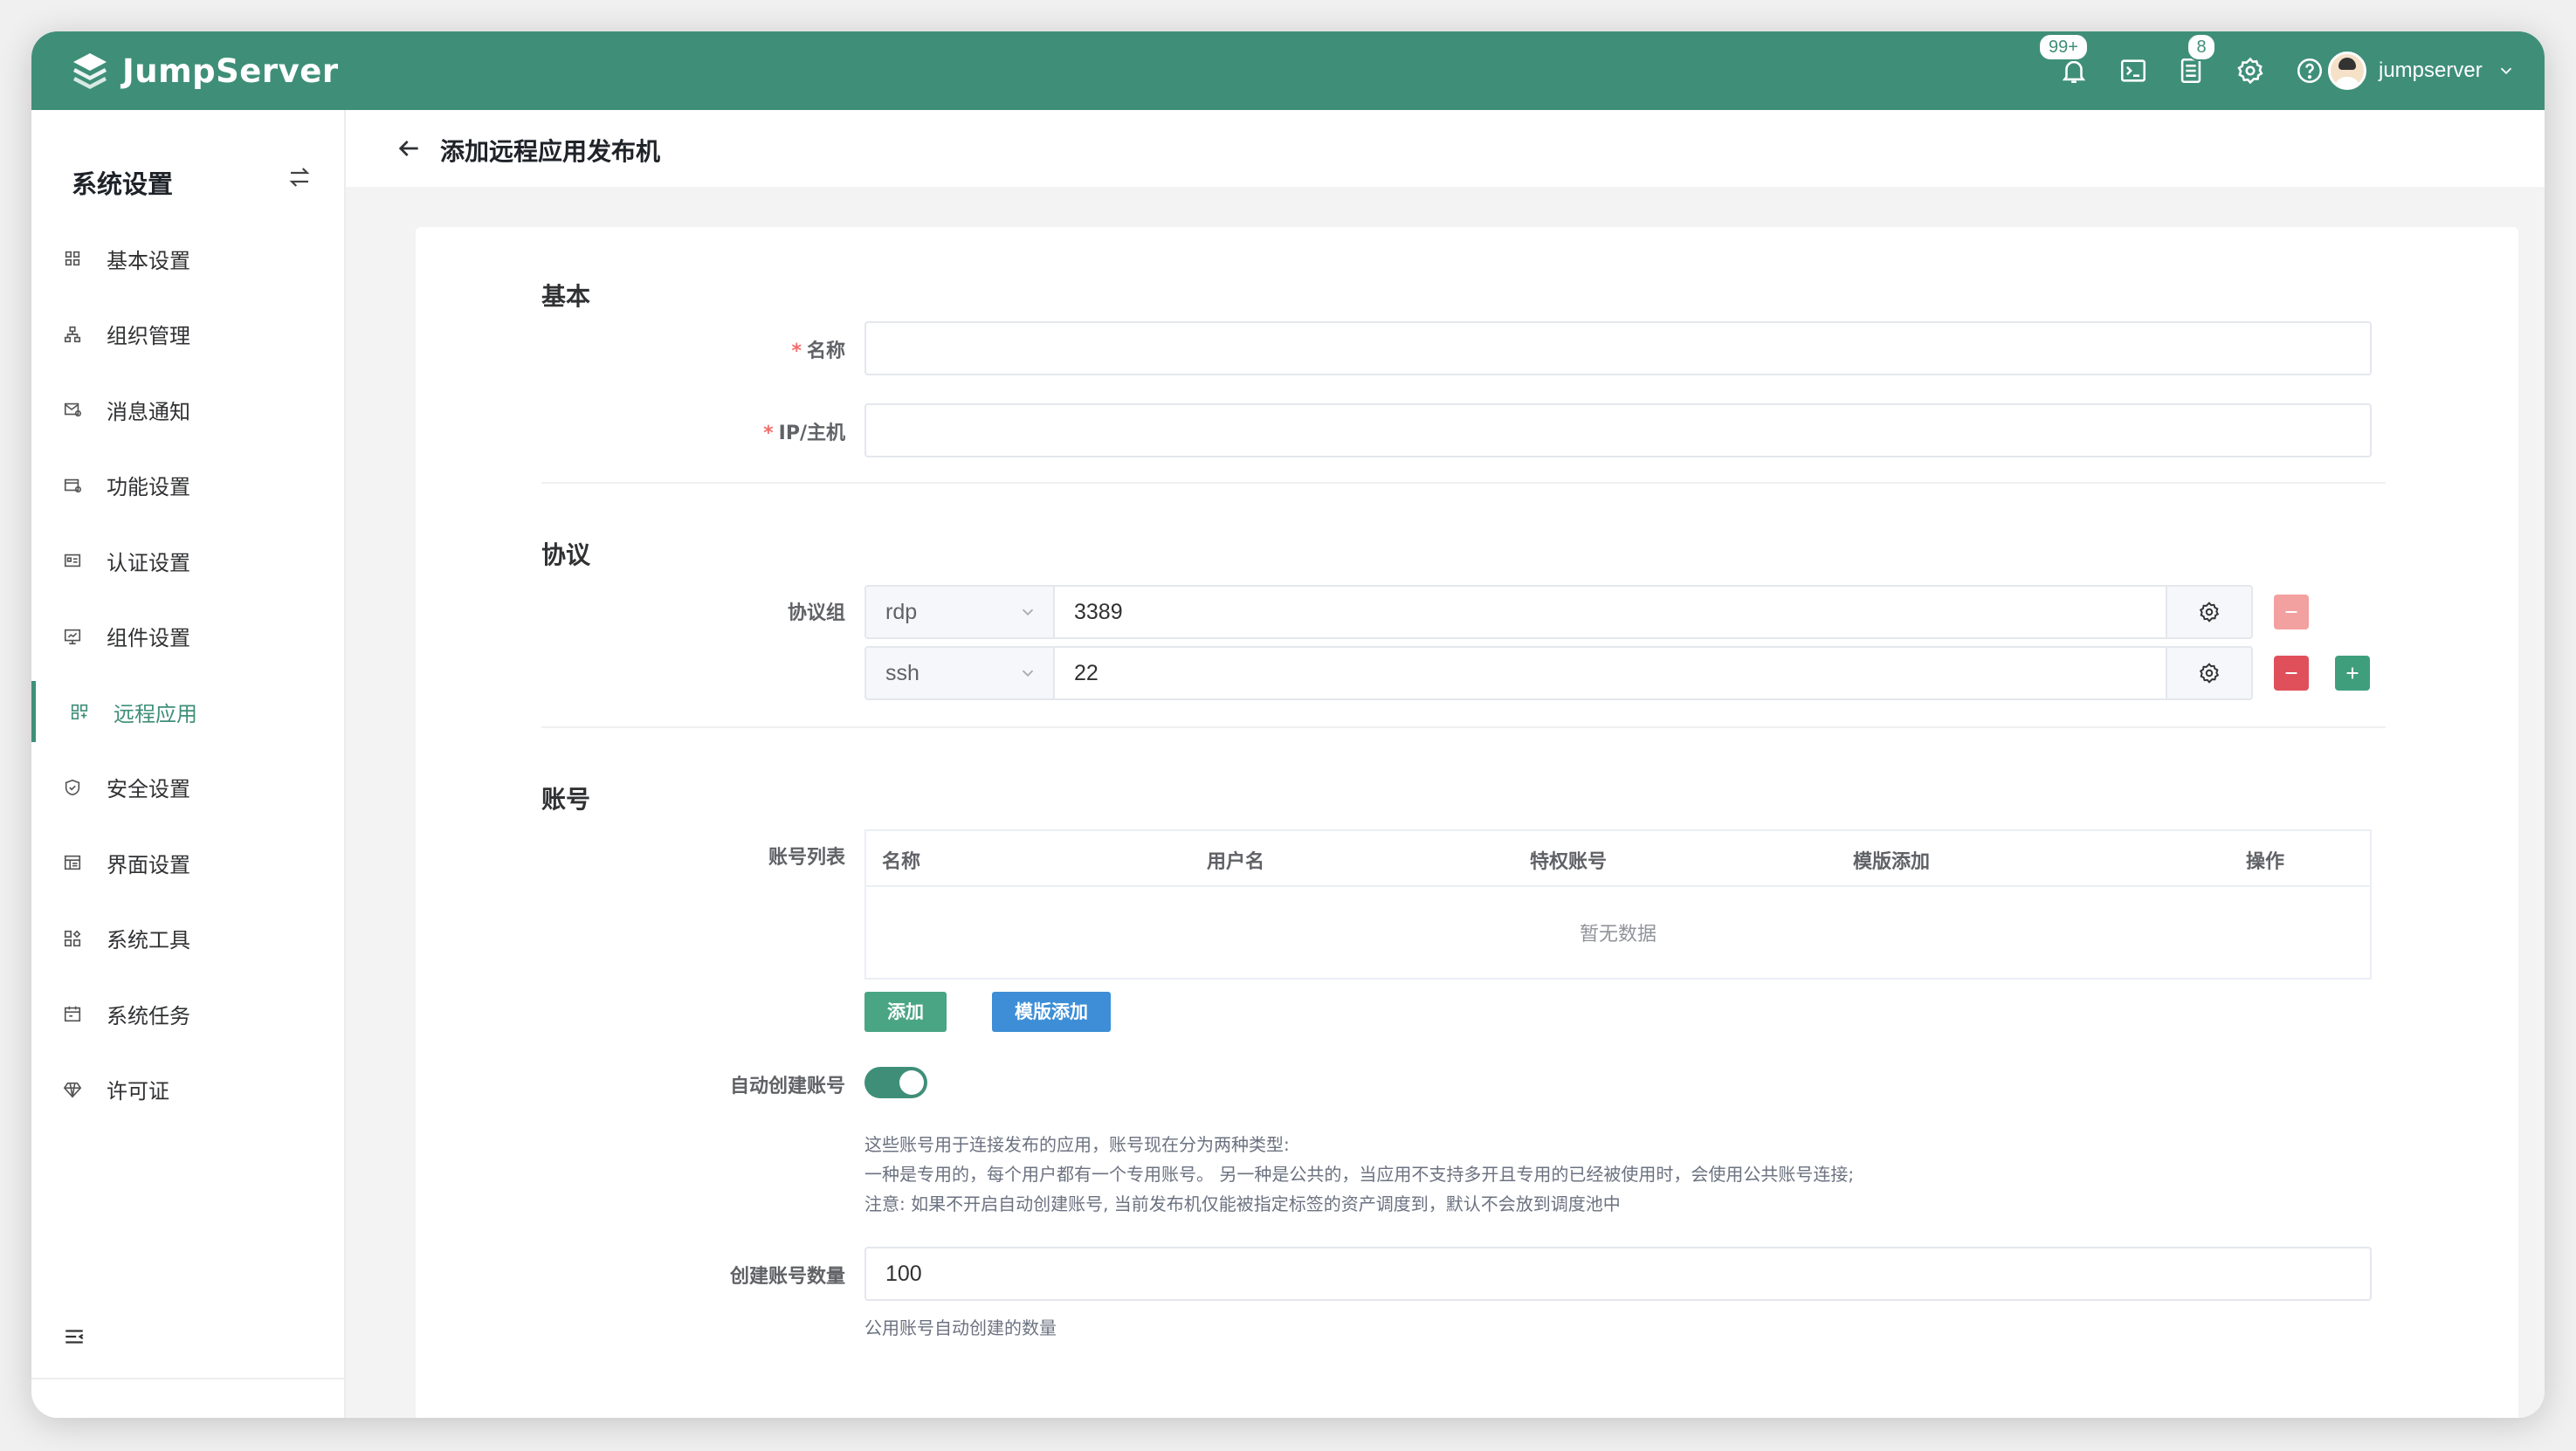 The height and width of the screenshot is (1451, 2576). What do you see at coordinates (72, 259) in the screenshot?
I see `grid-icon` at bounding box center [72, 259].